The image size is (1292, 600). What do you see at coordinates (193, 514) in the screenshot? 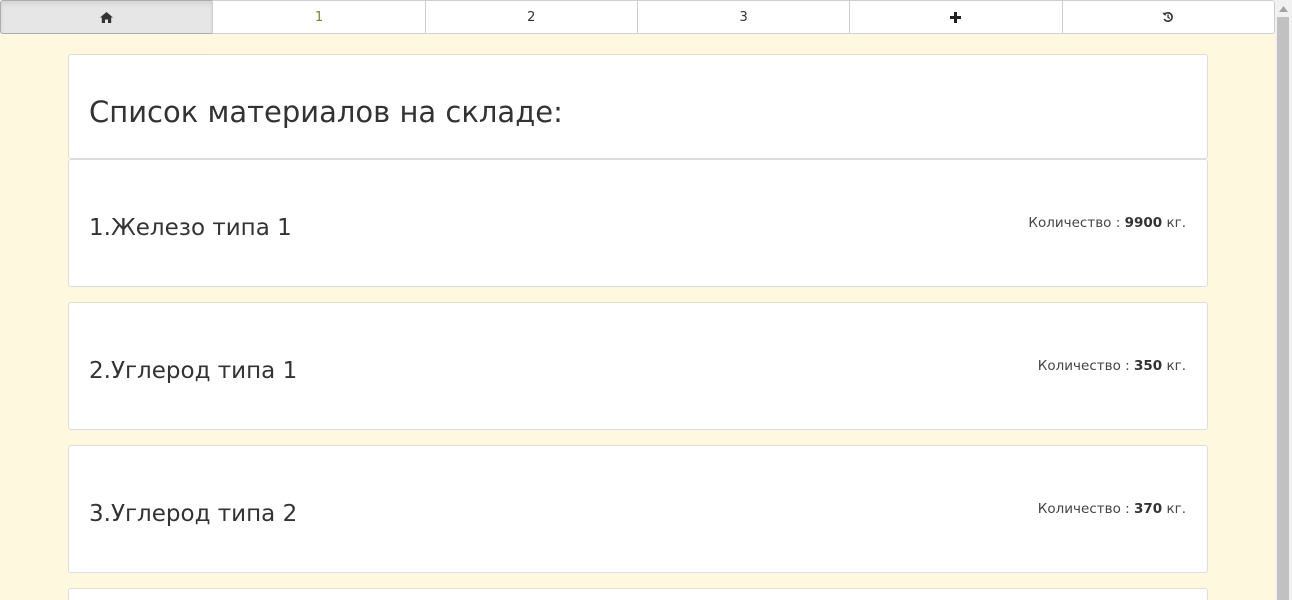
I see `material-name: 3.Углерод типа 2` at bounding box center [193, 514].